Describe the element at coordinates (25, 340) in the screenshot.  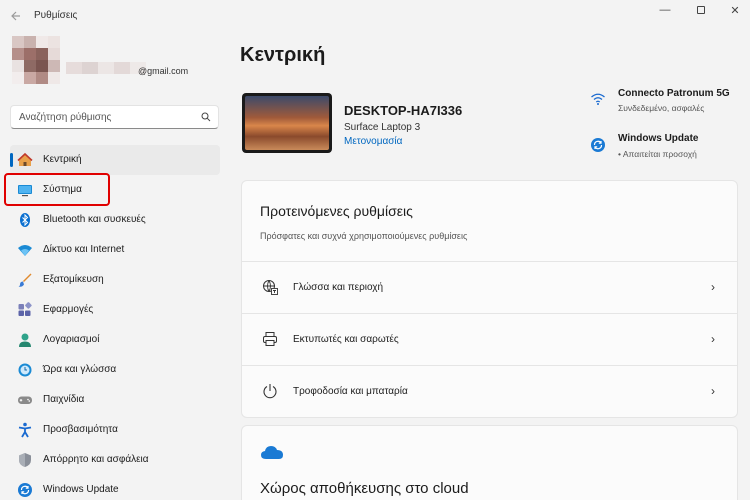
I see `accounts-icon` at that location.